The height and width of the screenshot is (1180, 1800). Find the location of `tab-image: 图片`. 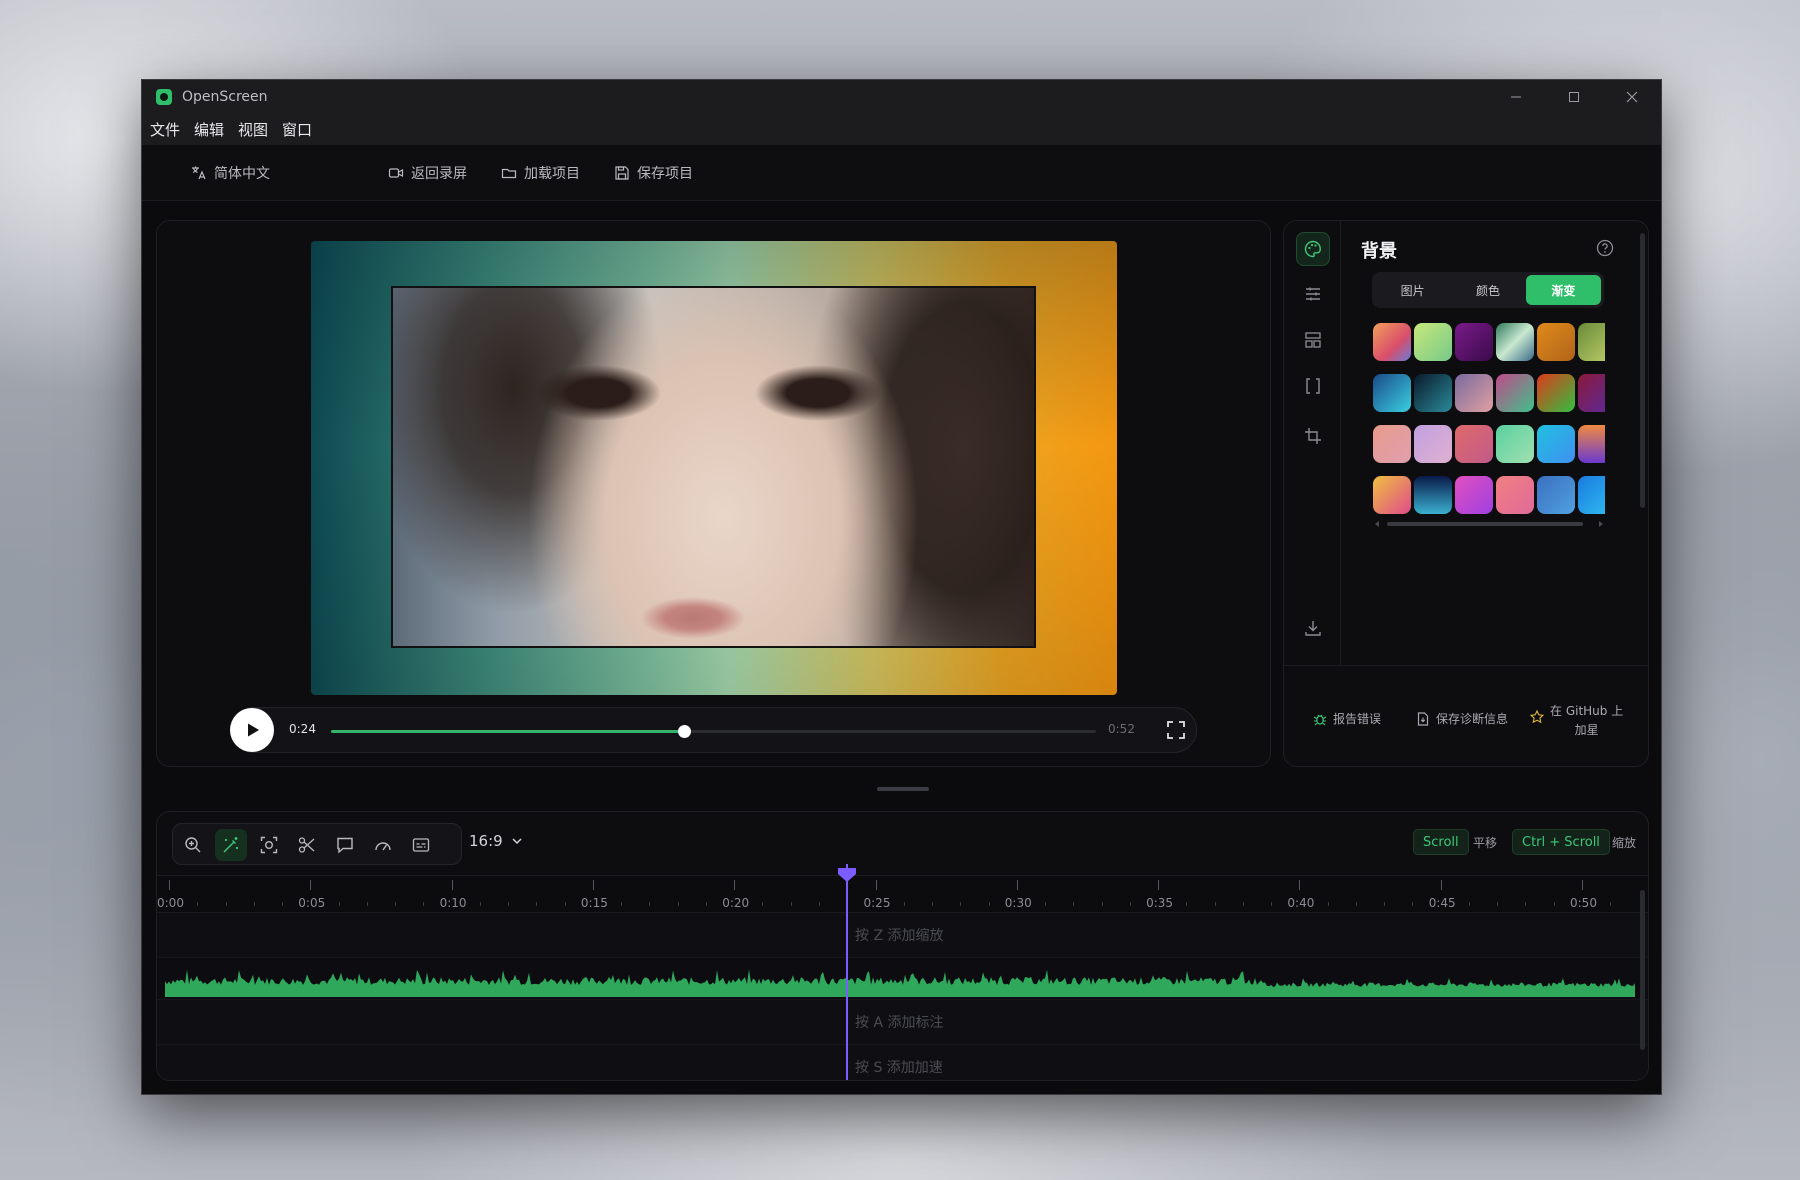

tab-image: 图片 is located at coordinates (1412, 290).